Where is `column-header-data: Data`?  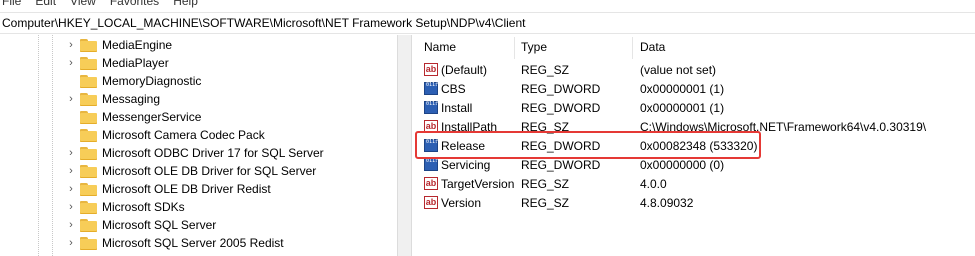 column-header-data: Data is located at coordinates (652, 47).